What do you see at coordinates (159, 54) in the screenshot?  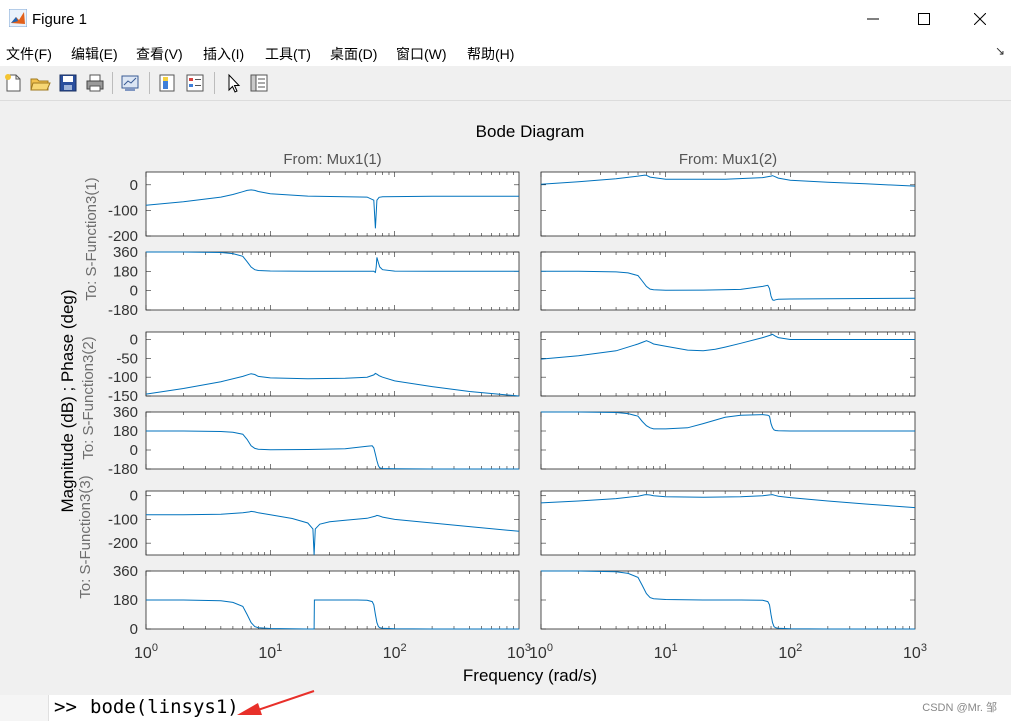 I see `menu-view: 查看(V)` at bounding box center [159, 54].